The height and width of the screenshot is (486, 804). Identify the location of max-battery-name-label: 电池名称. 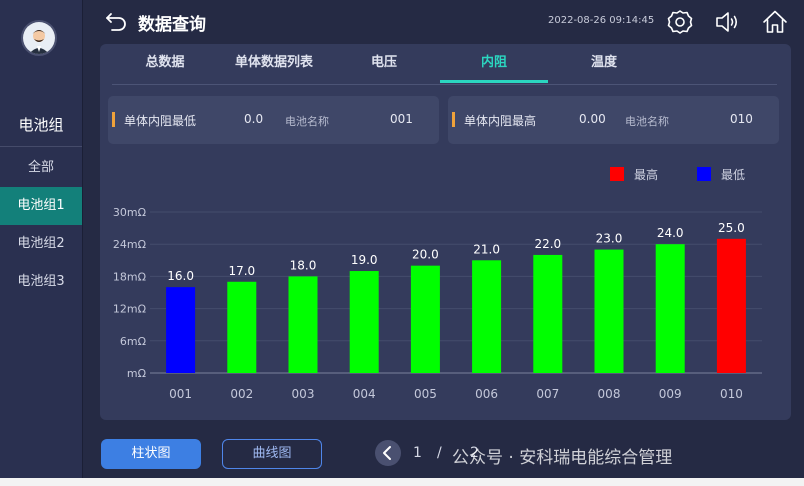
(647, 121).